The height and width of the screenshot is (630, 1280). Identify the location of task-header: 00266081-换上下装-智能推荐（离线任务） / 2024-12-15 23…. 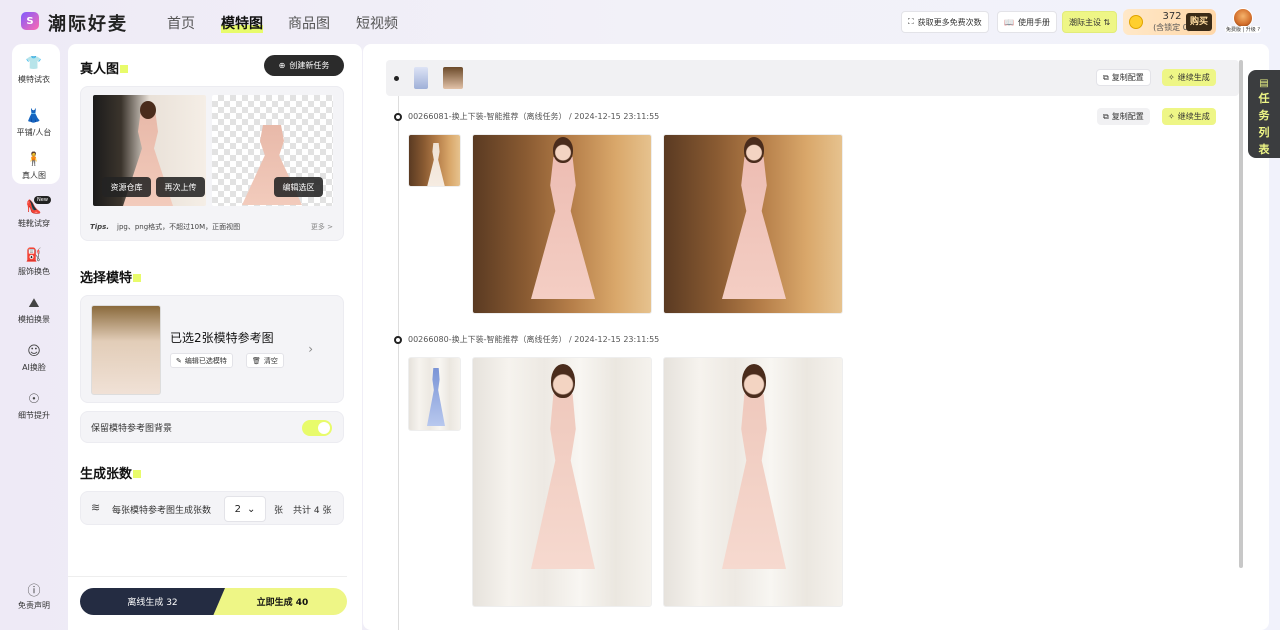
(534, 116).